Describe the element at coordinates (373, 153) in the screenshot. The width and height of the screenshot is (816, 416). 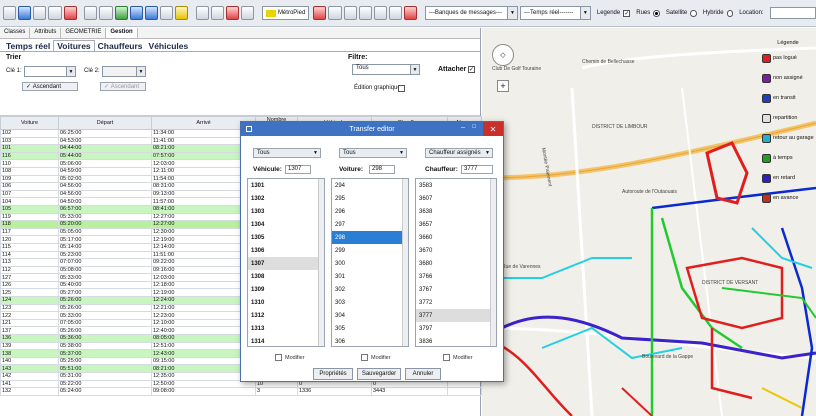
I see `voiture-filter-combo: Tous ▼` at that location.